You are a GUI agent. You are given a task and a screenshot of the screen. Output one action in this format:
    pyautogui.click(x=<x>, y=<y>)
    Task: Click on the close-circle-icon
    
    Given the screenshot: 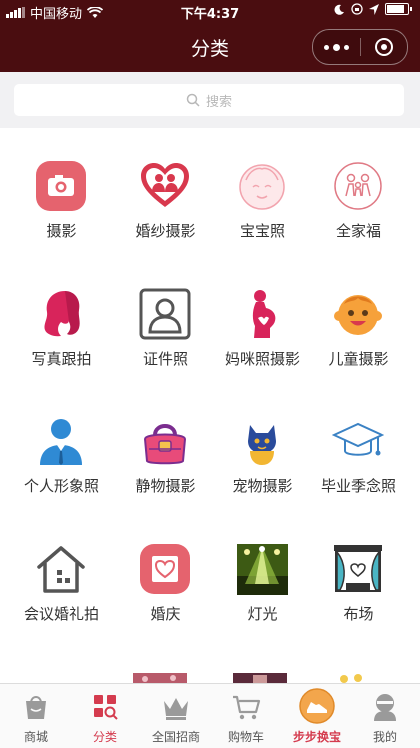 What is the action you would take?
    pyautogui.click(x=383, y=47)
    